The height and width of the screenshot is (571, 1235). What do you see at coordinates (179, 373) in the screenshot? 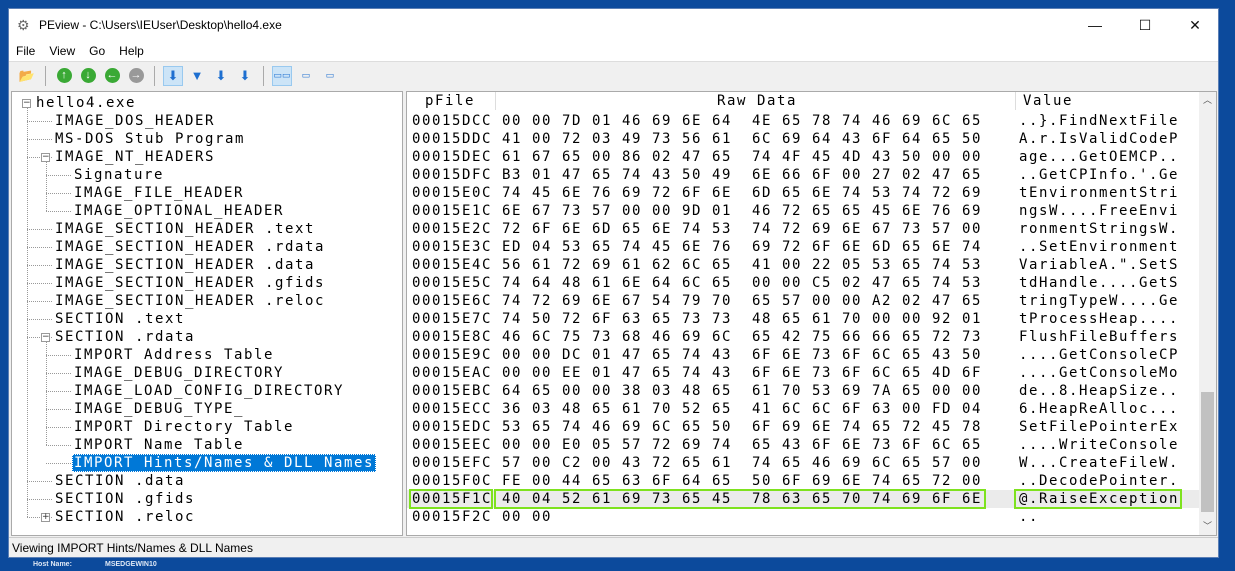
I see `tree-item: IMAGE_DEBUG_DIRECTORY` at bounding box center [179, 373].